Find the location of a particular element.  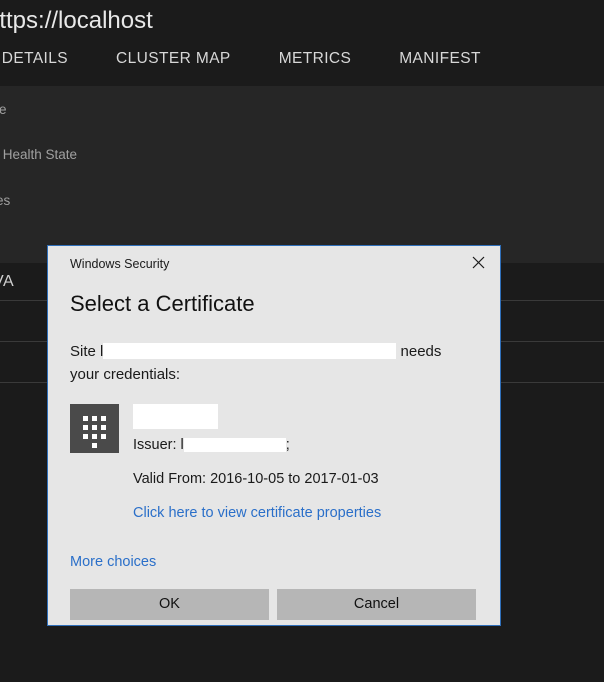

tab-details: DETAILS is located at coordinates (35, 64).